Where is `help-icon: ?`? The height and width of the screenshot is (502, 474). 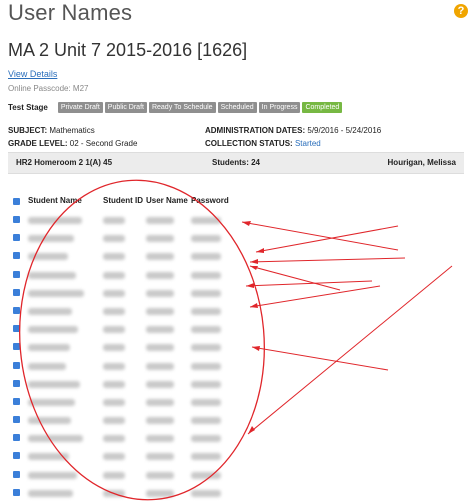 help-icon: ? is located at coordinates (461, 11).